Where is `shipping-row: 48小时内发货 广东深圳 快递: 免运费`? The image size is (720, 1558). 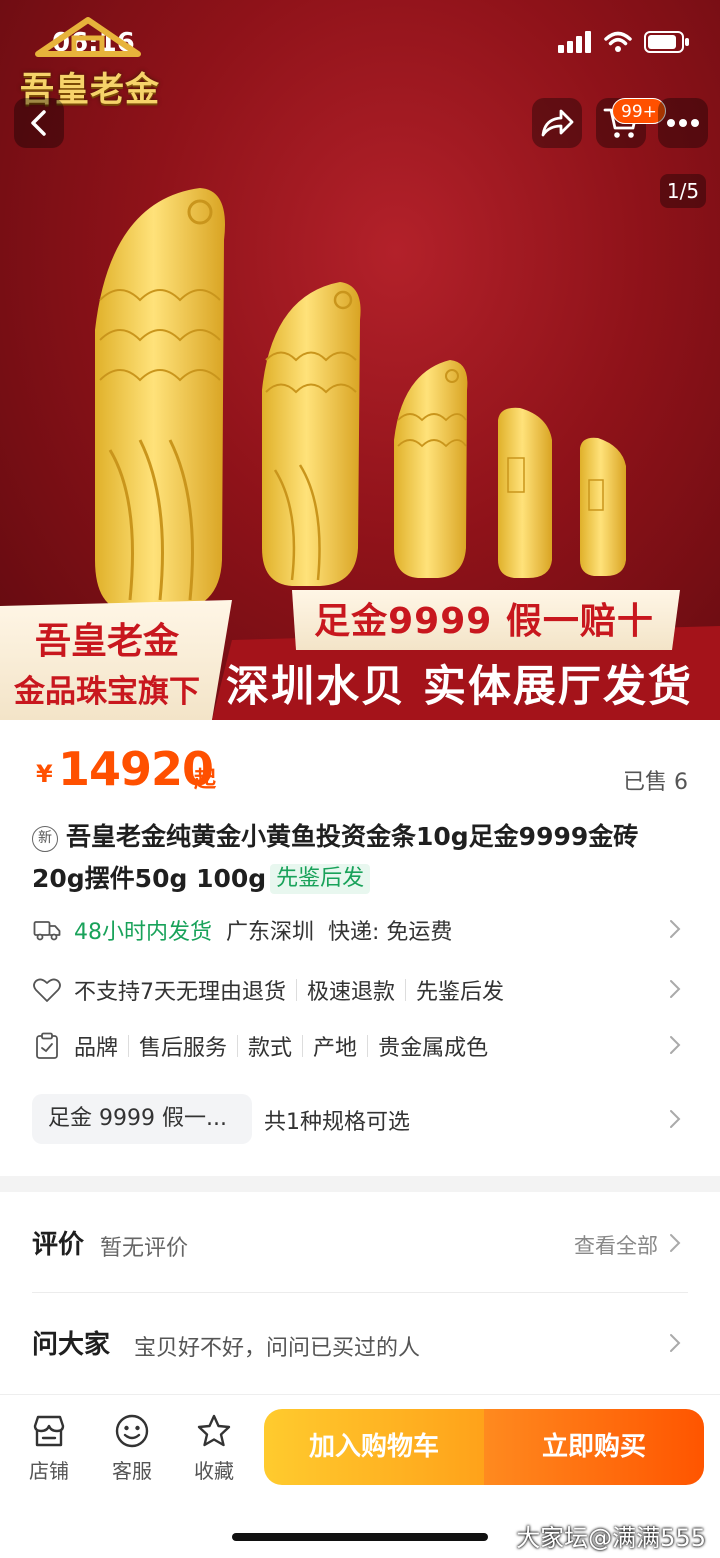 shipping-row: 48小时内发货 广东深圳 快递: 免运费 is located at coordinates (360, 930).